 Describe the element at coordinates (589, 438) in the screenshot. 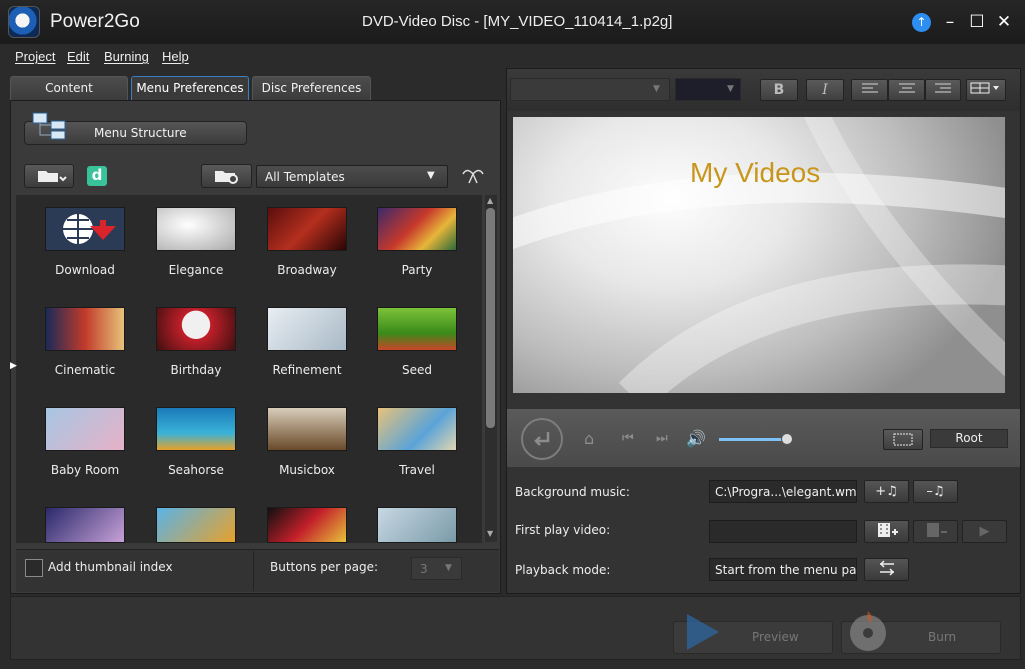

I see `home-icon: ⌂` at that location.